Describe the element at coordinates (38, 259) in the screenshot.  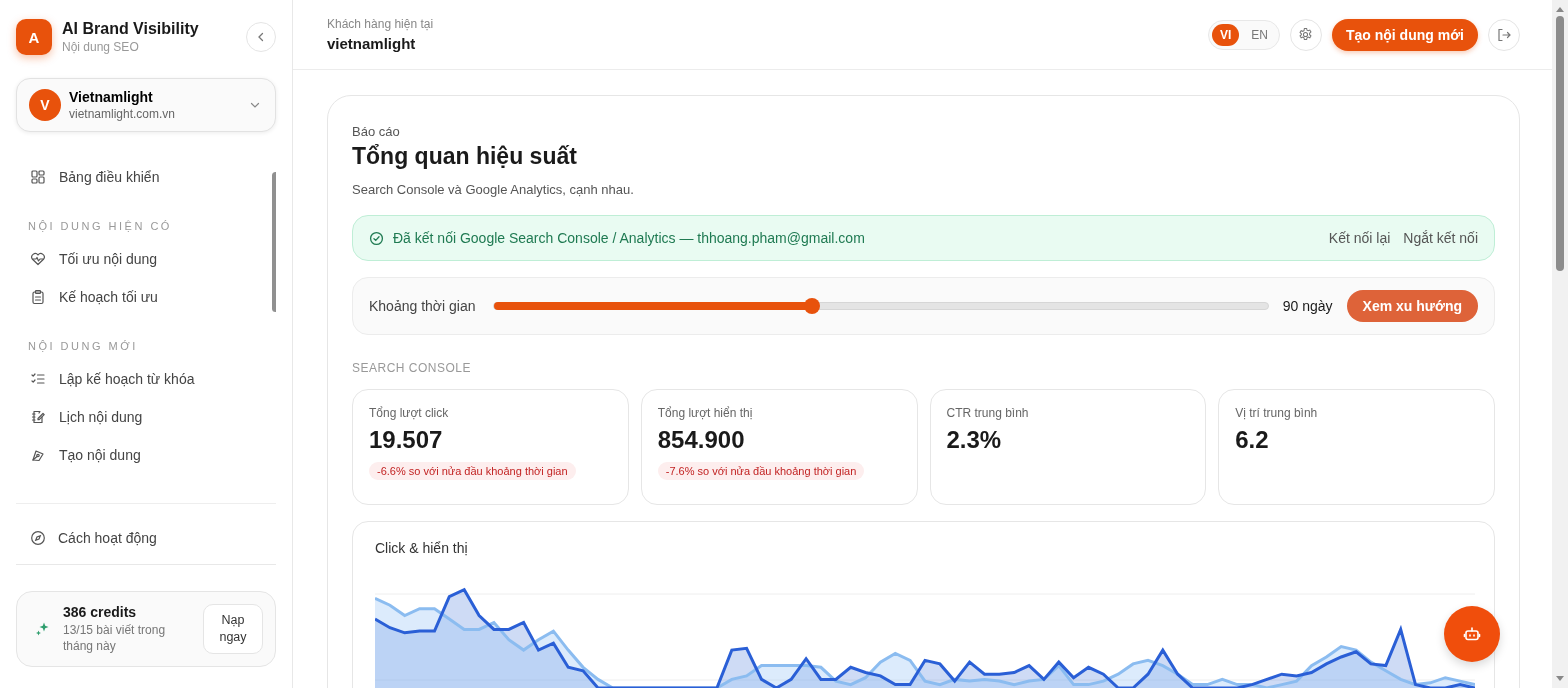
I see `heart-pulse-icon` at that location.